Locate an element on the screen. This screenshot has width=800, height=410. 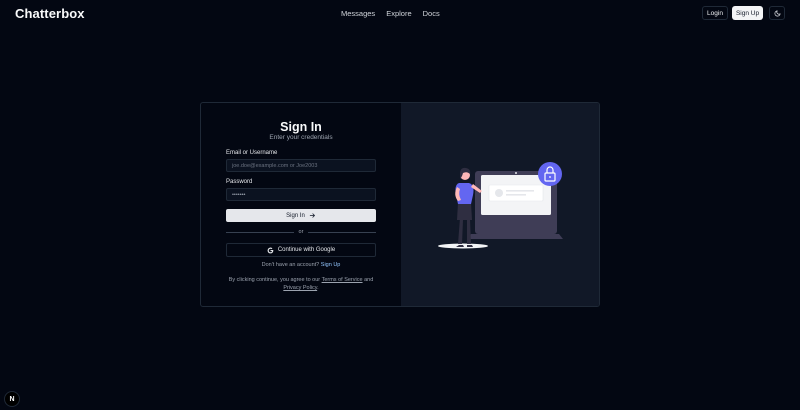
no-account-text: Don't have an account? Sign Up is located at coordinates (301, 265).